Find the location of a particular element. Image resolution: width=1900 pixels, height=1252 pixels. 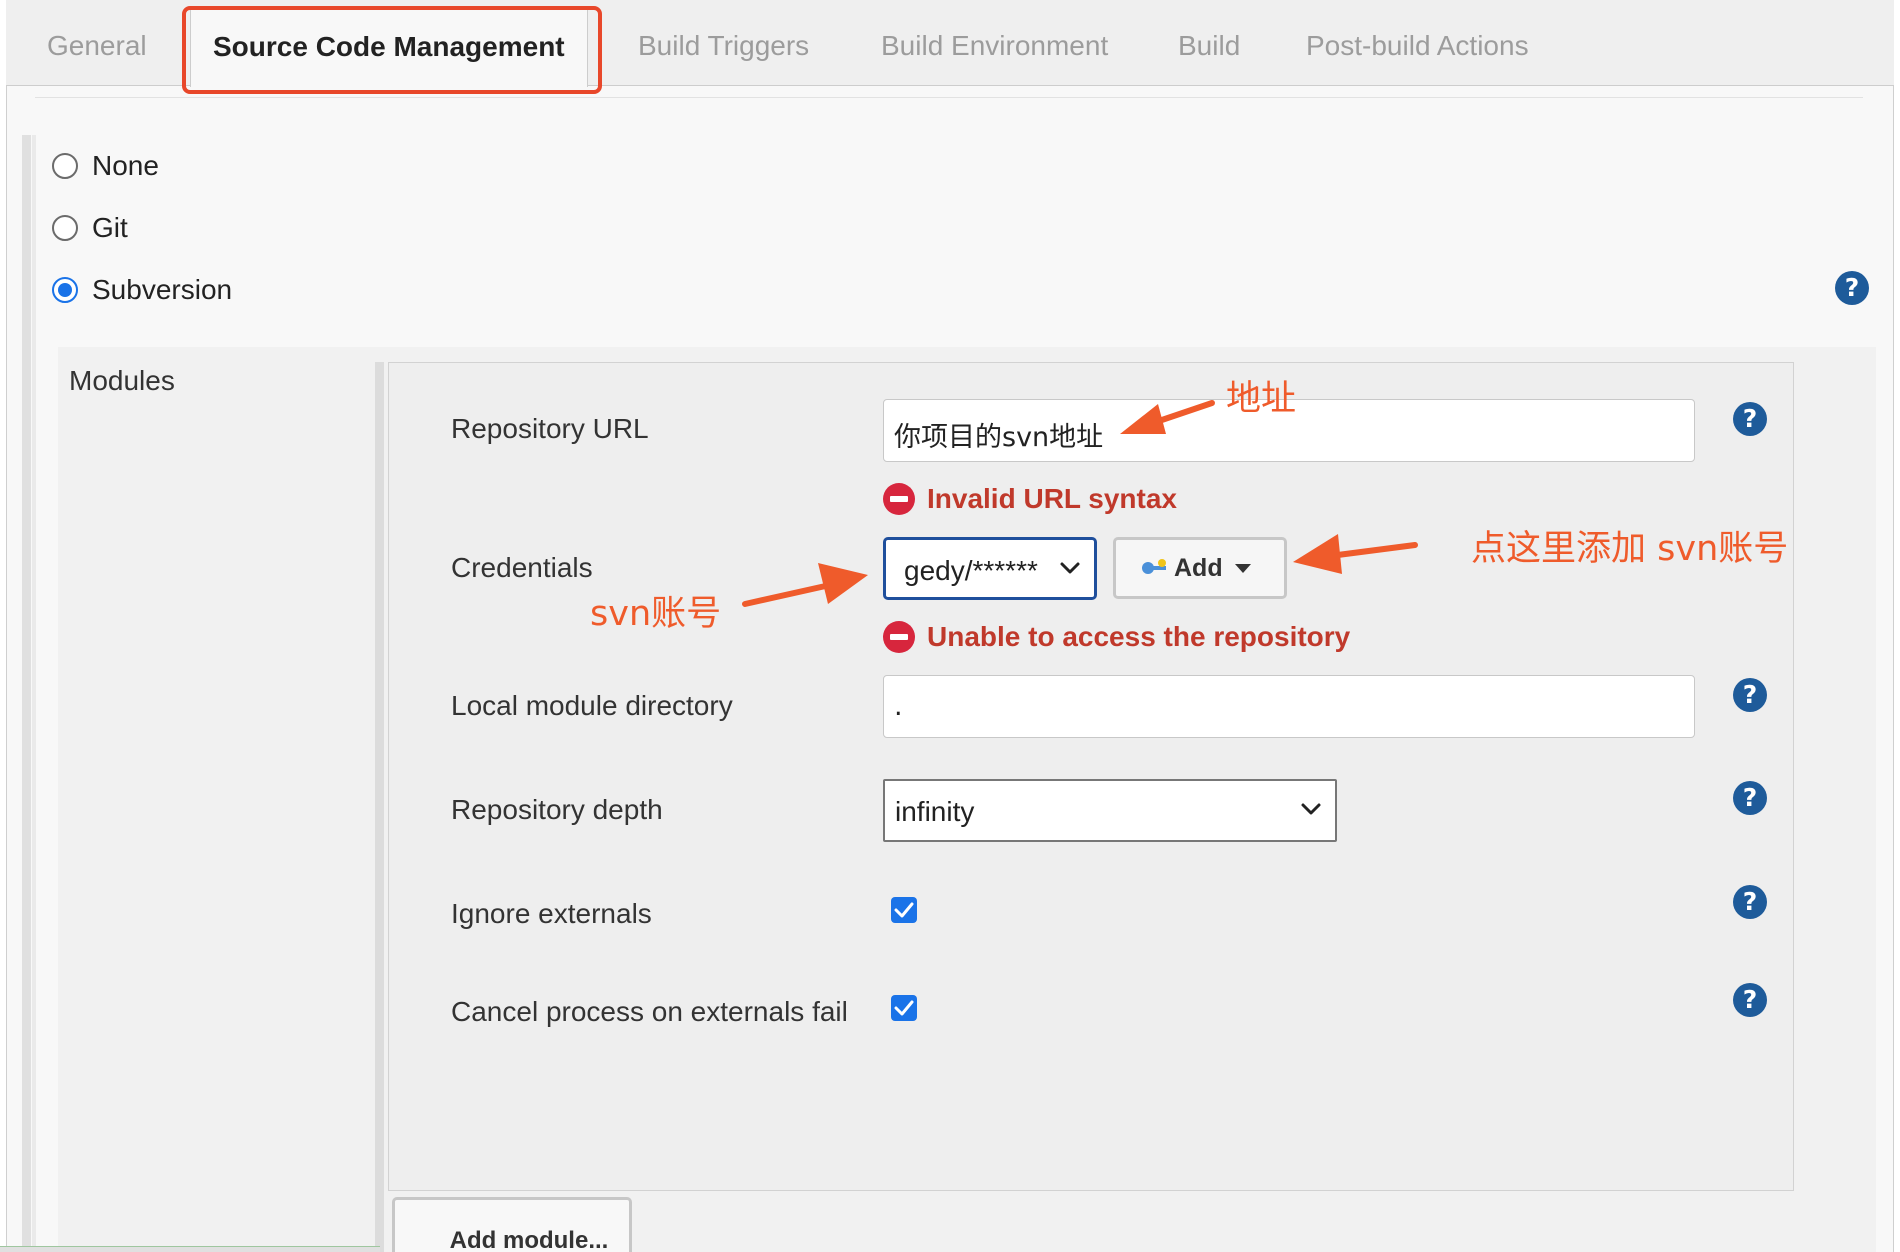

annotation-svn-account: svn账号 is located at coordinates (656, 614).